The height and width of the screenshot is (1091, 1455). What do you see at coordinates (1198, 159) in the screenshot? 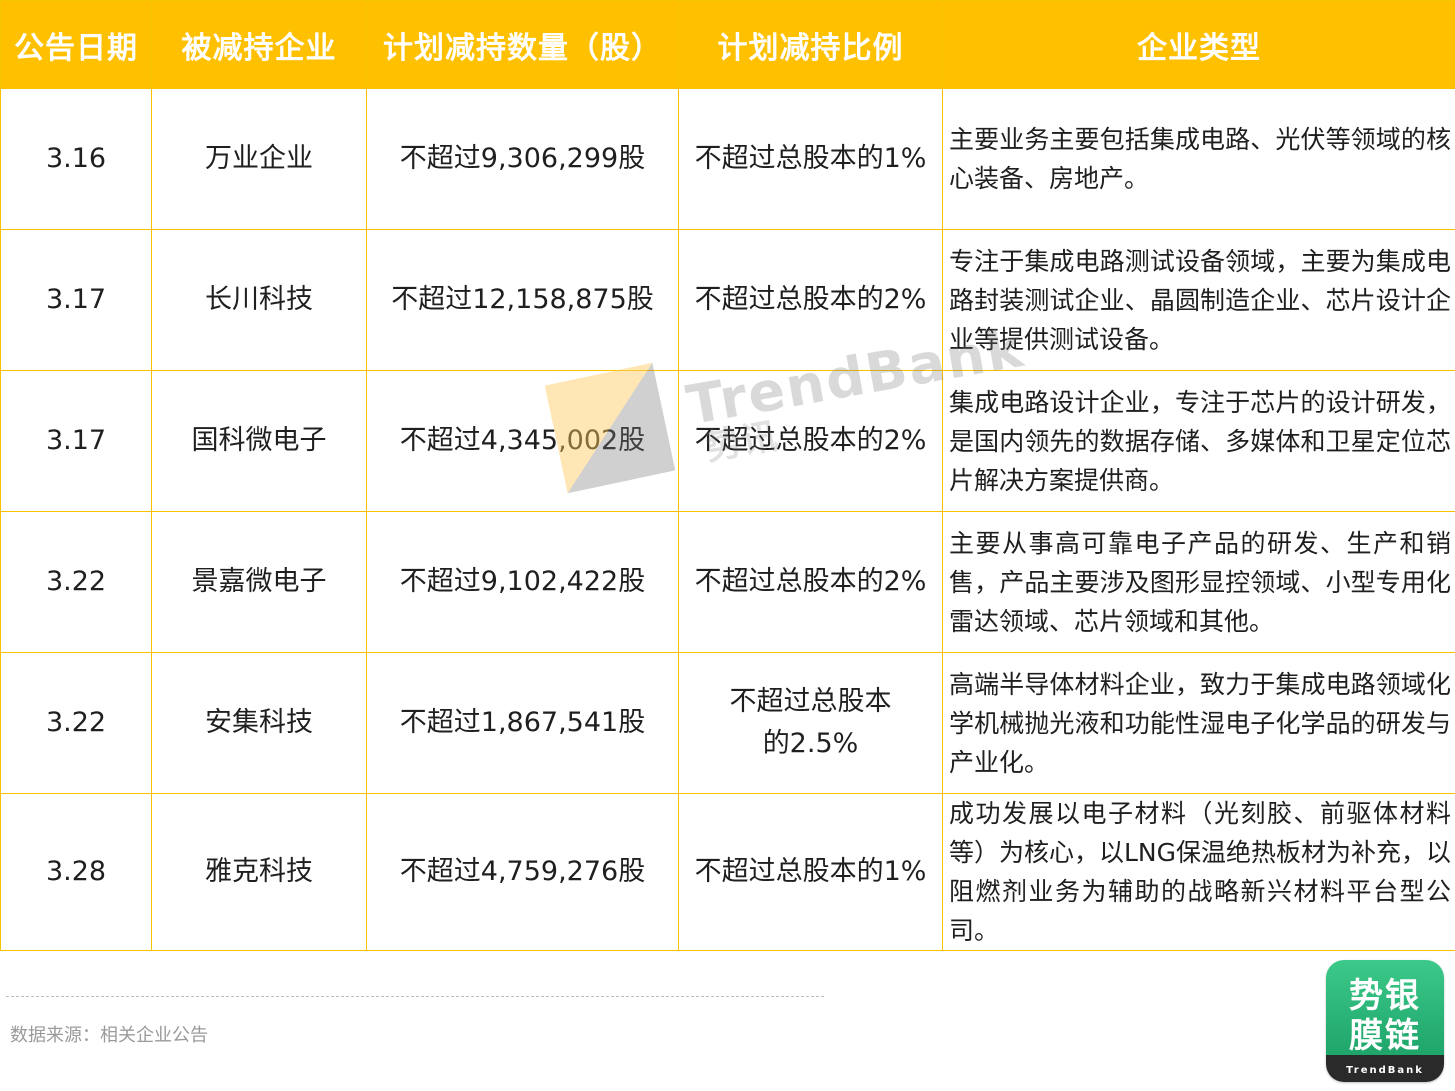
I see `cell-type: 主要业务主要包括集成电路、光伏等领域的核心装备、房地产。` at bounding box center [1198, 159].